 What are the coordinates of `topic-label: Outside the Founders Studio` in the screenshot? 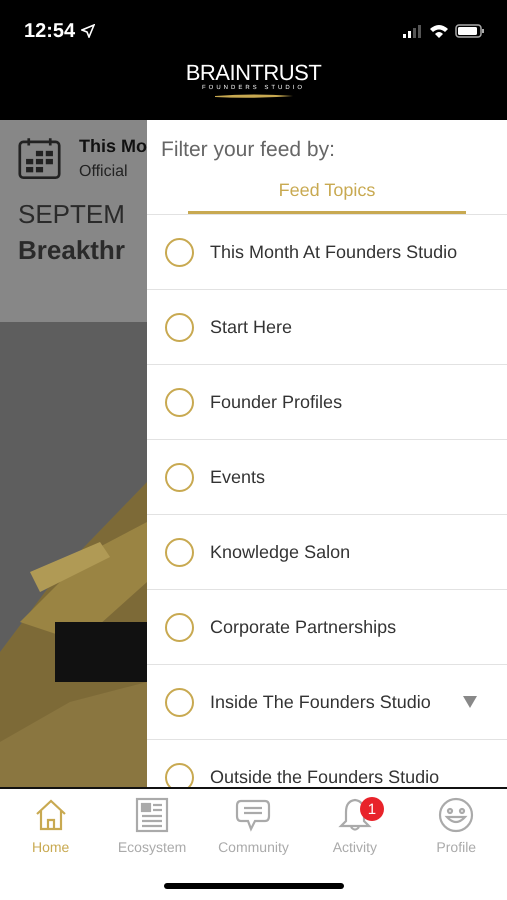 It's located at (358, 776).